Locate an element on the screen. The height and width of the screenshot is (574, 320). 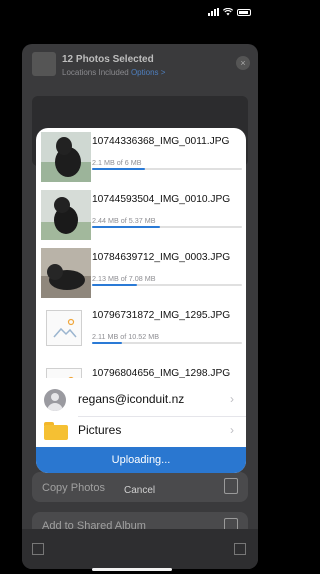
copy-photos-label: Copy Photos is located at coordinates (73, 488).